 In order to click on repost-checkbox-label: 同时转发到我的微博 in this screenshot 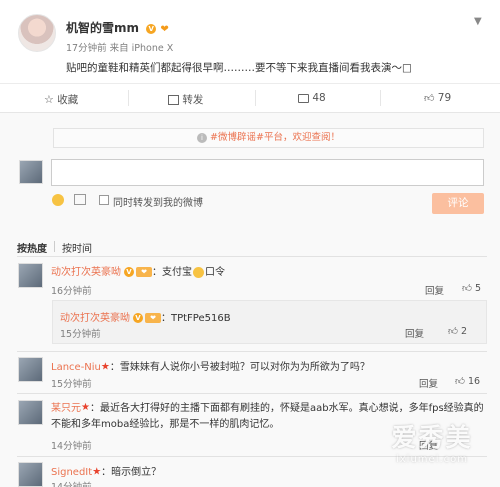, I will do `click(158, 203)`.